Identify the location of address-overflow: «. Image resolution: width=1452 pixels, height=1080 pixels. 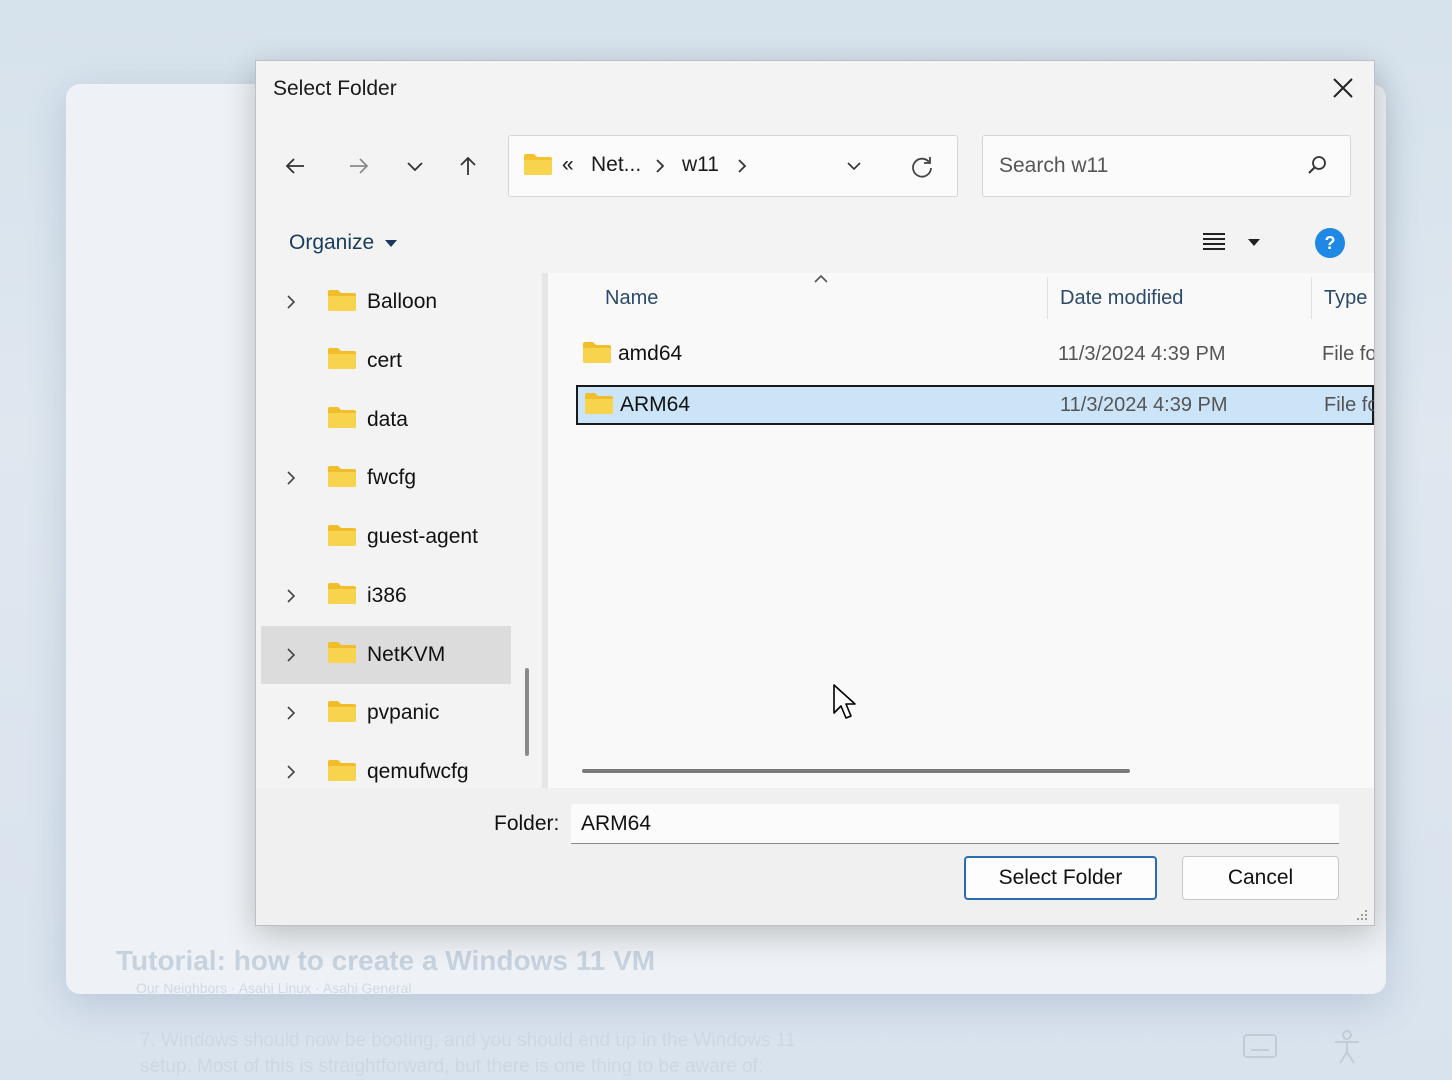
(568, 165).